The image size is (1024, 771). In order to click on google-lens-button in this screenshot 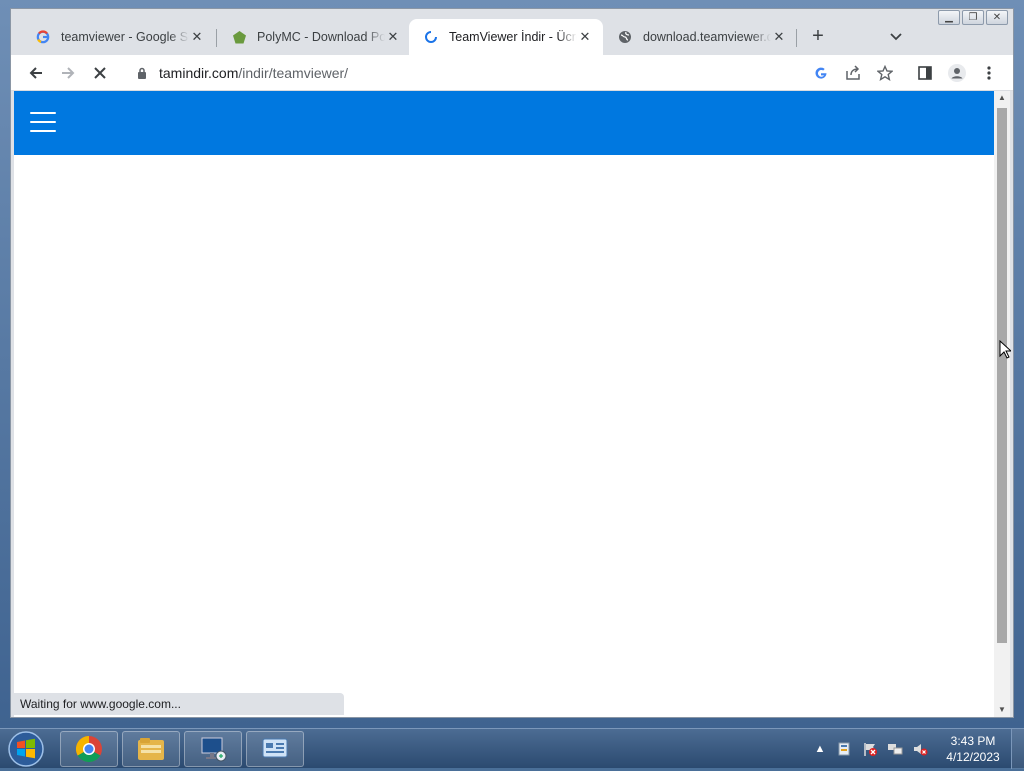, I will do `click(821, 73)`.